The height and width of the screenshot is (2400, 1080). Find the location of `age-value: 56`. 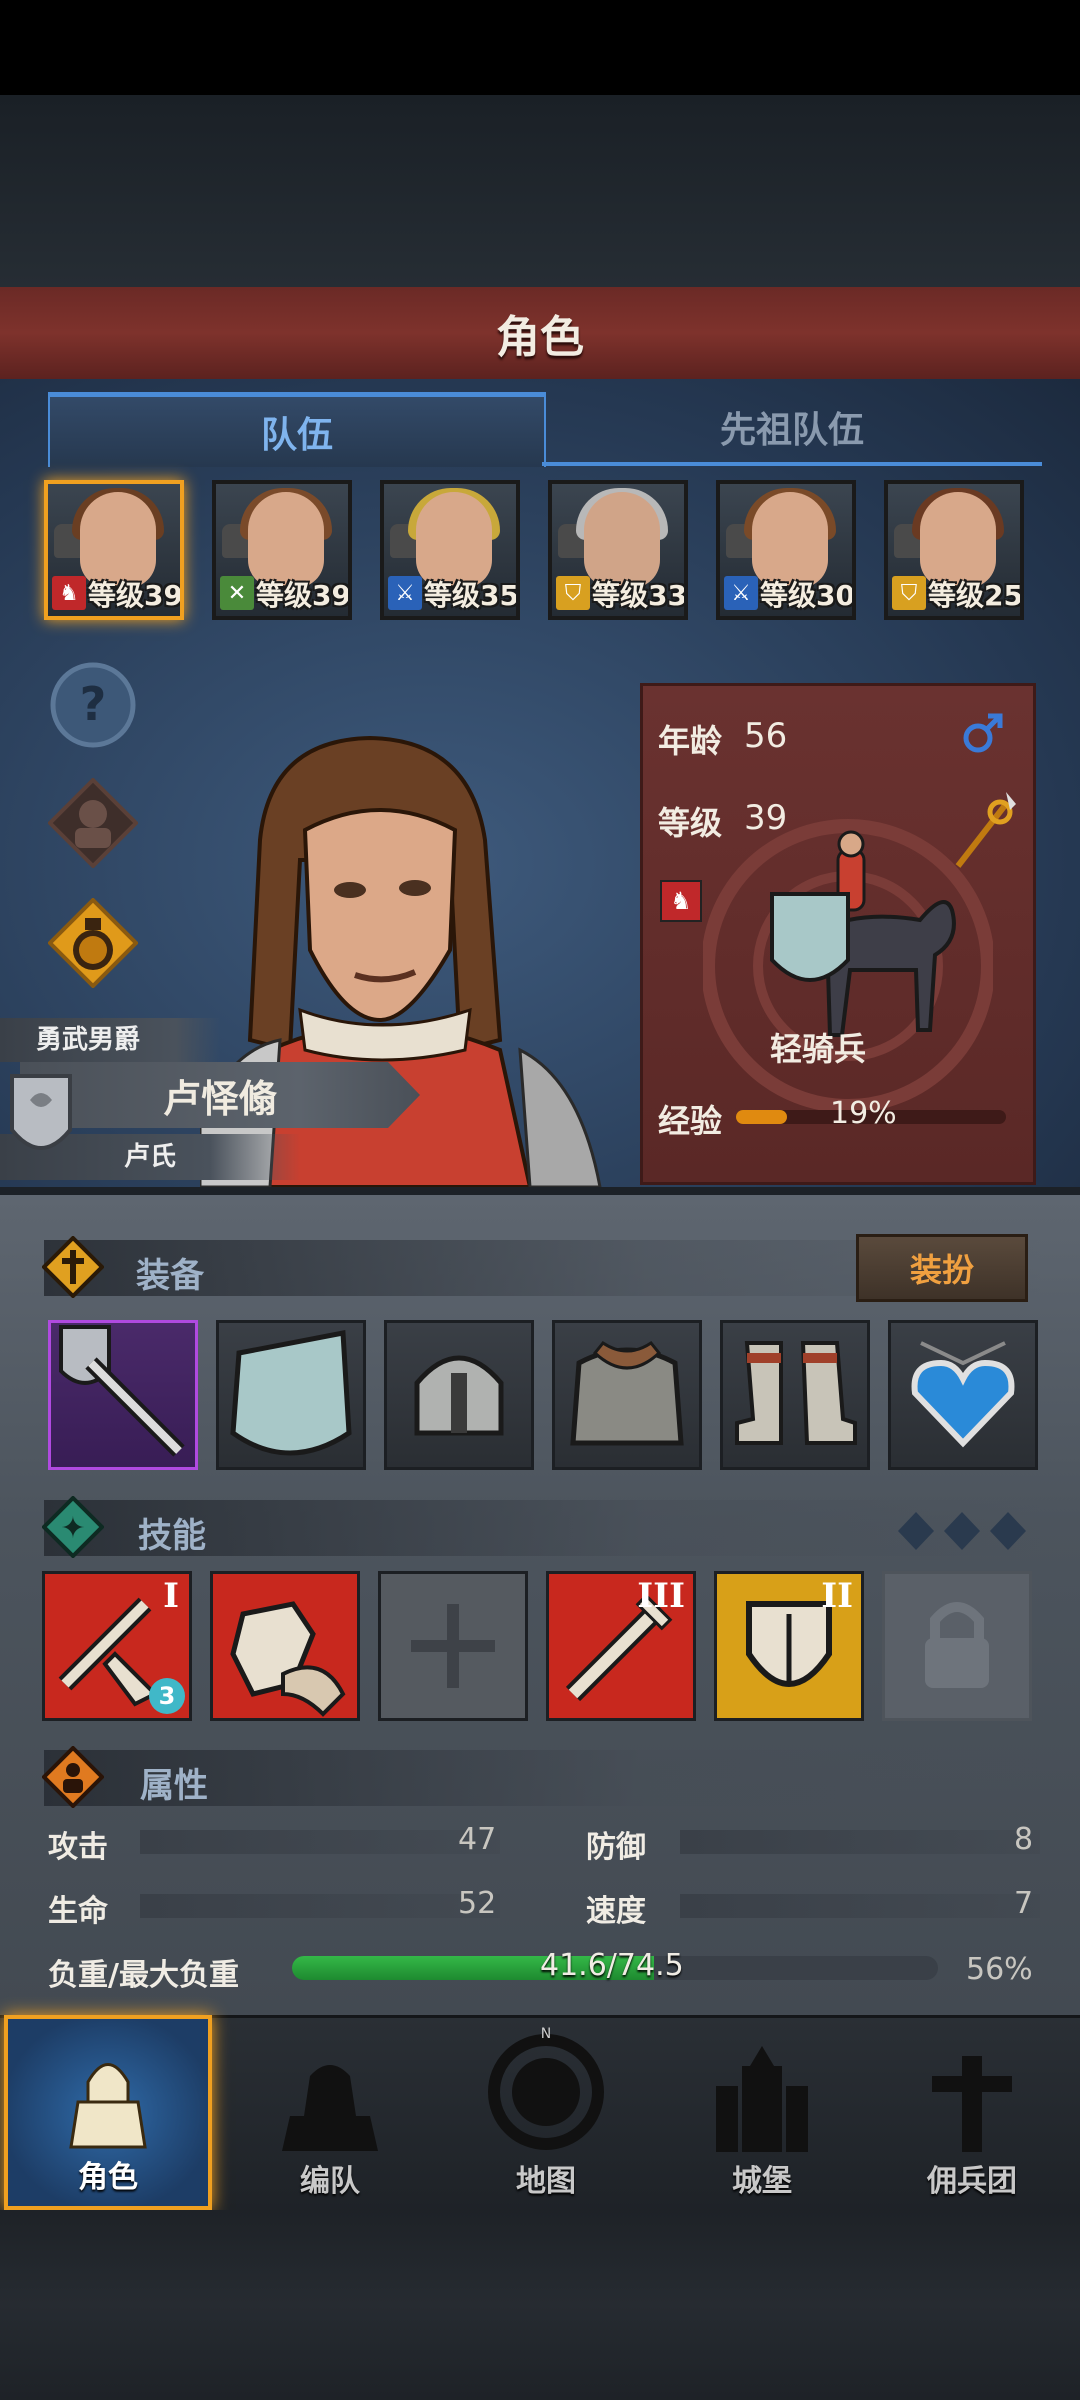

age-value: 56 is located at coordinates (766, 736).